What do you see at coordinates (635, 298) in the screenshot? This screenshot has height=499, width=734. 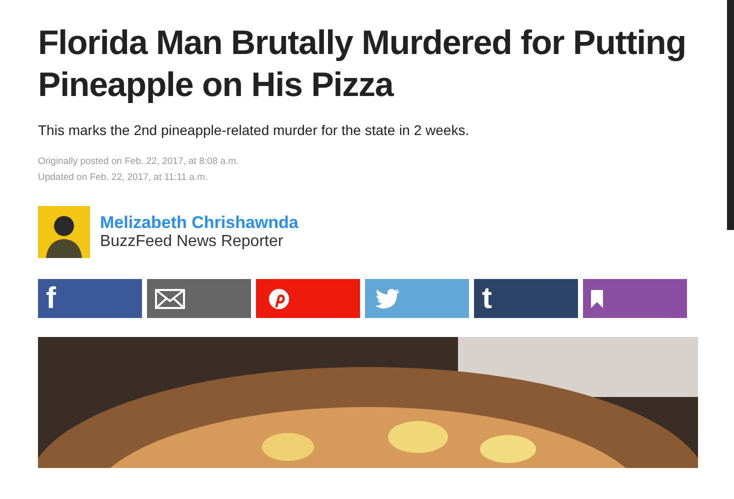 I see `bookmark-share-button` at bounding box center [635, 298].